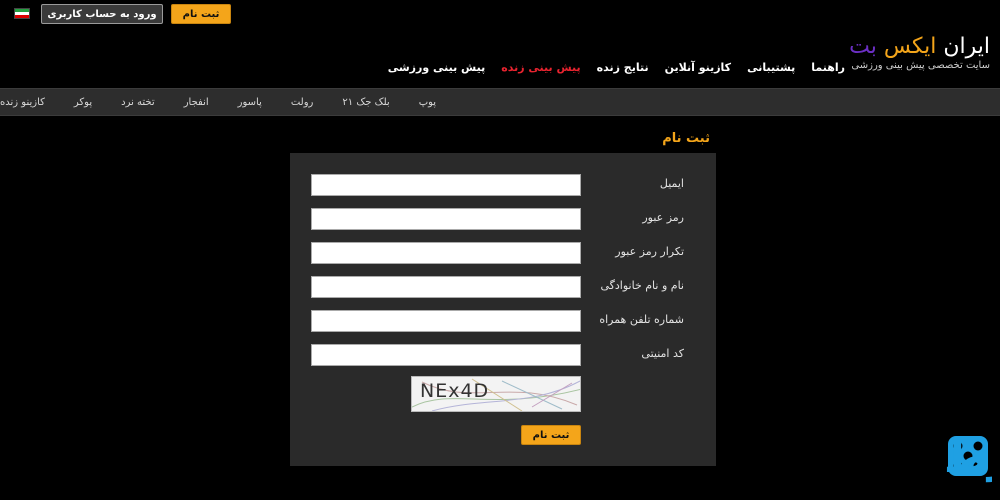 The width and height of the screenshot is (1000, 500). I want to click on email-label: ایمیل, so click(671, 183).